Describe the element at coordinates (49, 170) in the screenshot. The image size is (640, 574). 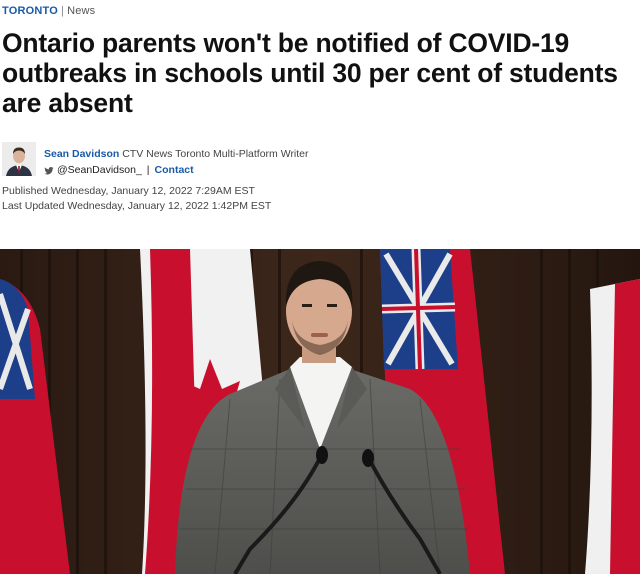
I see `twitter-icon` at that location.